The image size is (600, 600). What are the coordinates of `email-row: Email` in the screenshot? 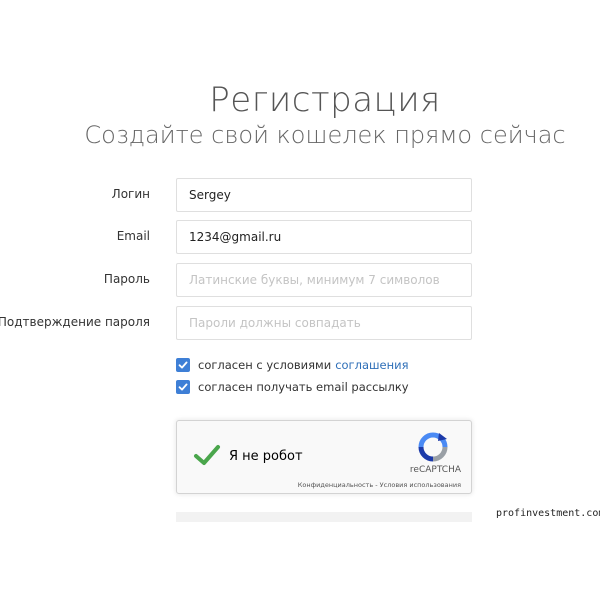 It's located at (300, 237).